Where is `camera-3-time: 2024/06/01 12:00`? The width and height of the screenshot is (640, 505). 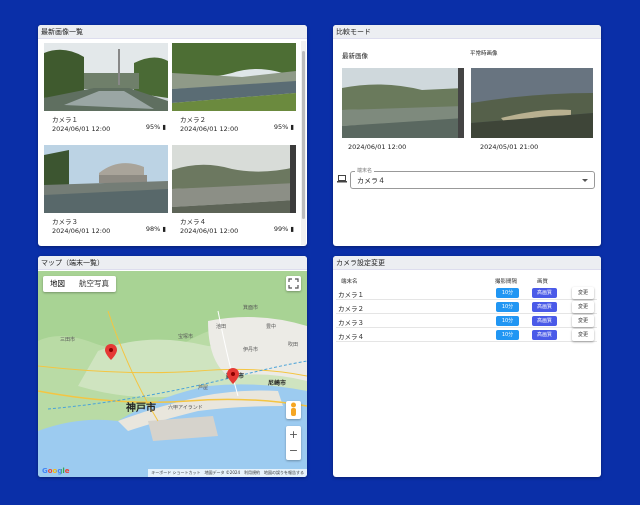
camera-3-time: 2024/06/01 12:00 is located at coordinates (81, 231).